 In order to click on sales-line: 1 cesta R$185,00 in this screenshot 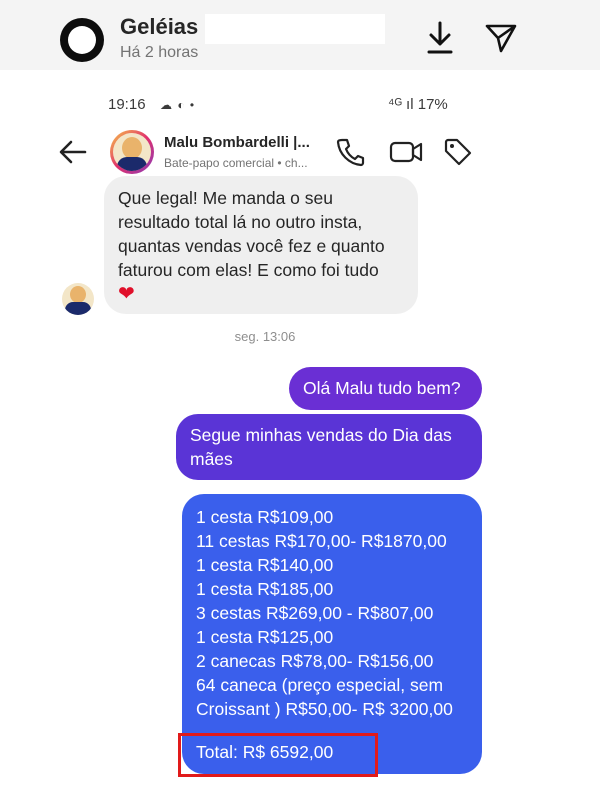, I will do `click(265, 589)`.